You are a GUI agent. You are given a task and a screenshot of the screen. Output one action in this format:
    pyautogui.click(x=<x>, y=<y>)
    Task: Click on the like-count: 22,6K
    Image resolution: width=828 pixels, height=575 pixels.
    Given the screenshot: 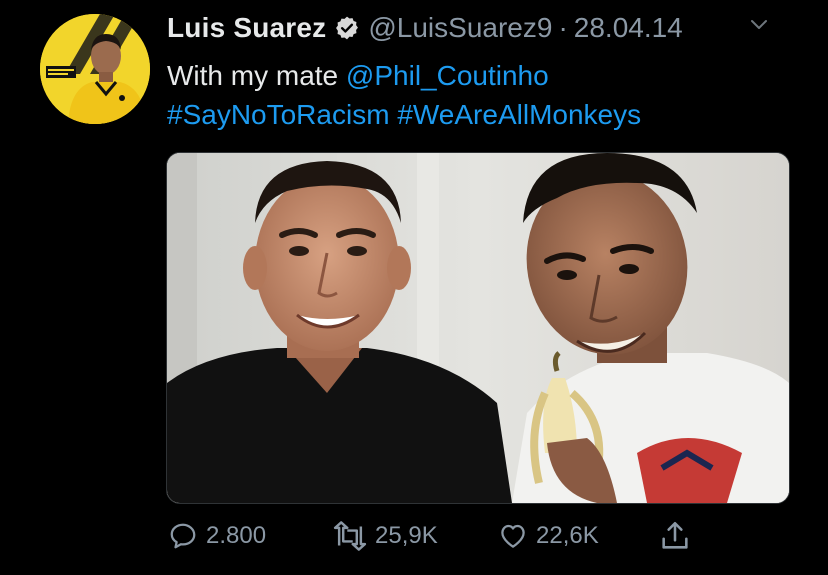 What is the action you would take?
    pyautogui.click(x=567, y=535)
    